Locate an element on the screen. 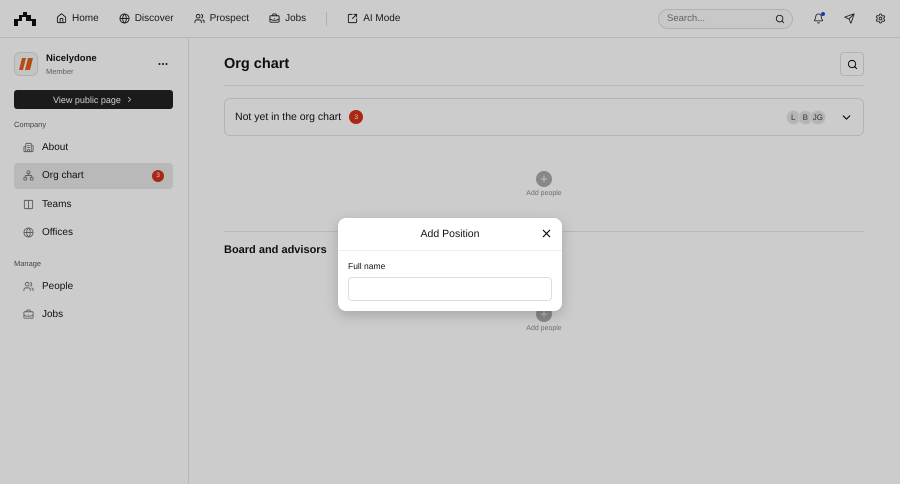 The height and width of the screenshot is (484, 900). nav-link: Discover is located at coordinates (146, 18).